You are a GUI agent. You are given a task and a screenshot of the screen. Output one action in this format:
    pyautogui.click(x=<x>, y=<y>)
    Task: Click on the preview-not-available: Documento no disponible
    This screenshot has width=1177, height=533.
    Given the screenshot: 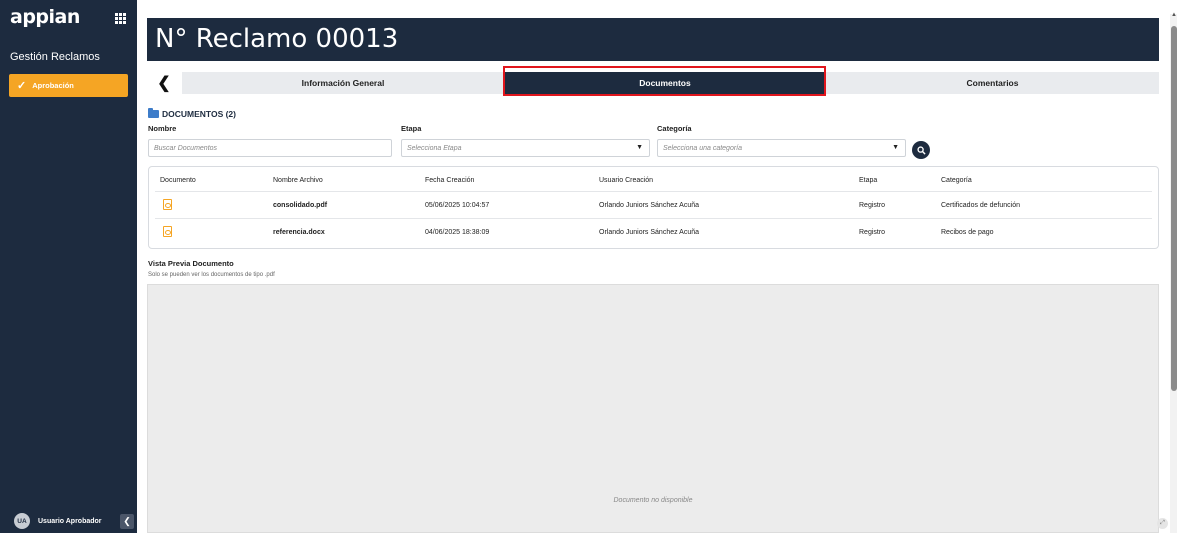 What is the action you would take?
    pyautogui.click(x=653, y=500)
    